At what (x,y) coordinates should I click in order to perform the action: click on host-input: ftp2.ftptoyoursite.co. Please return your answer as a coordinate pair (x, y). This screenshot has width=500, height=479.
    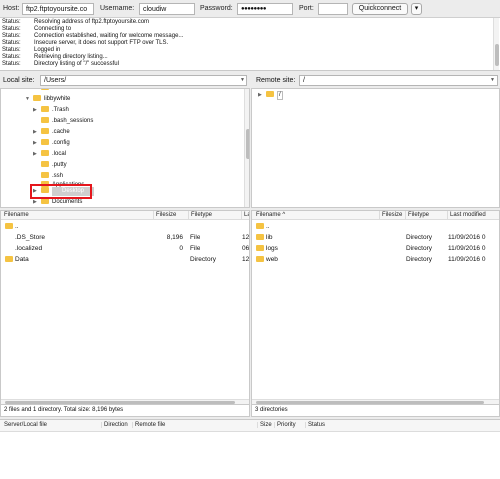
    Looking at the image, I should click on (58, 9).